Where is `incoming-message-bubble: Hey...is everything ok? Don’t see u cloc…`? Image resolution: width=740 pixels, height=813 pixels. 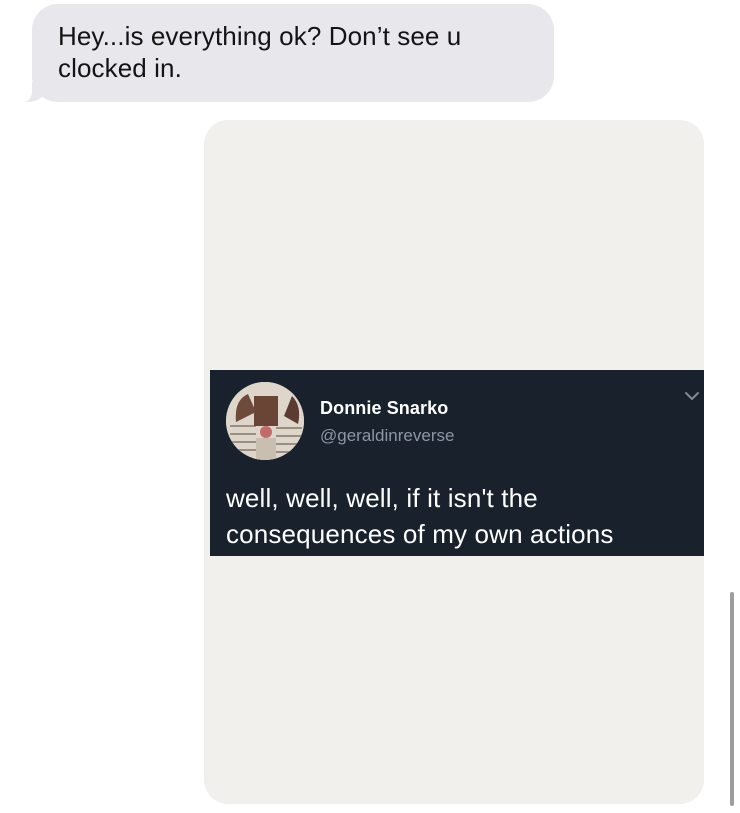 incoming-message-bubble: Hey...is everything ok? Don’t see u cloc… is located at coordinates (283, 54).